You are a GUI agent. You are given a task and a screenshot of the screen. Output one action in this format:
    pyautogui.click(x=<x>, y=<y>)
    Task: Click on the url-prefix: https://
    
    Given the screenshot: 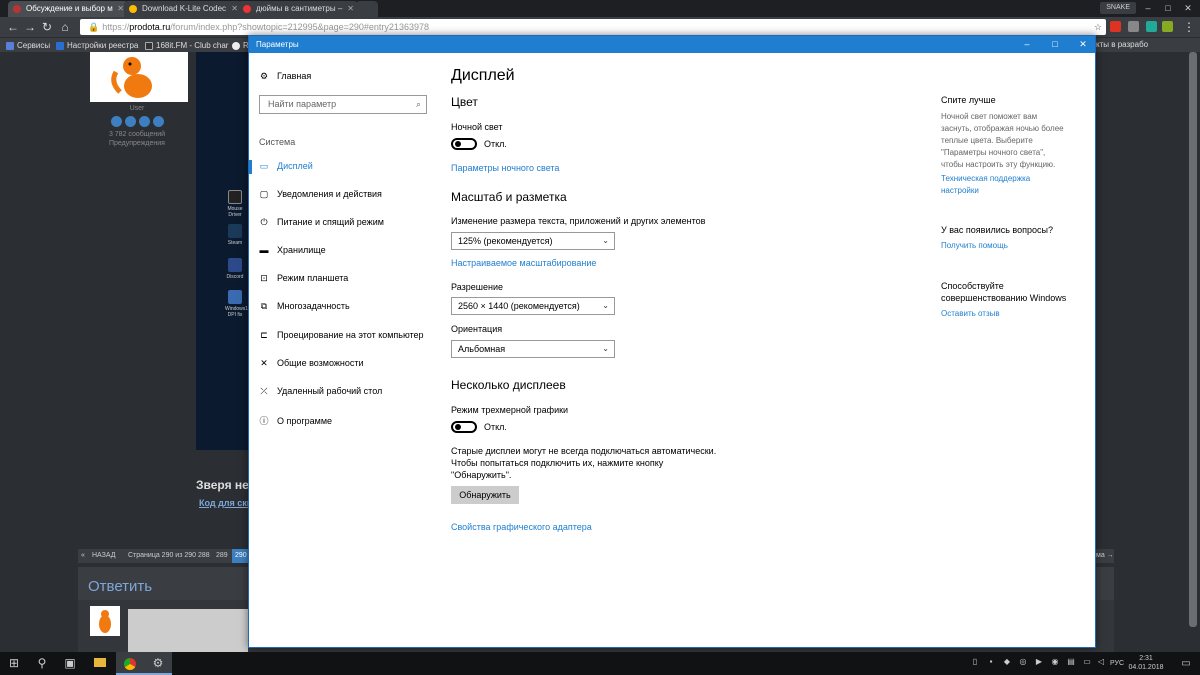 What is the action you would take?
    pyautogui.click(x=116, y=27)
    